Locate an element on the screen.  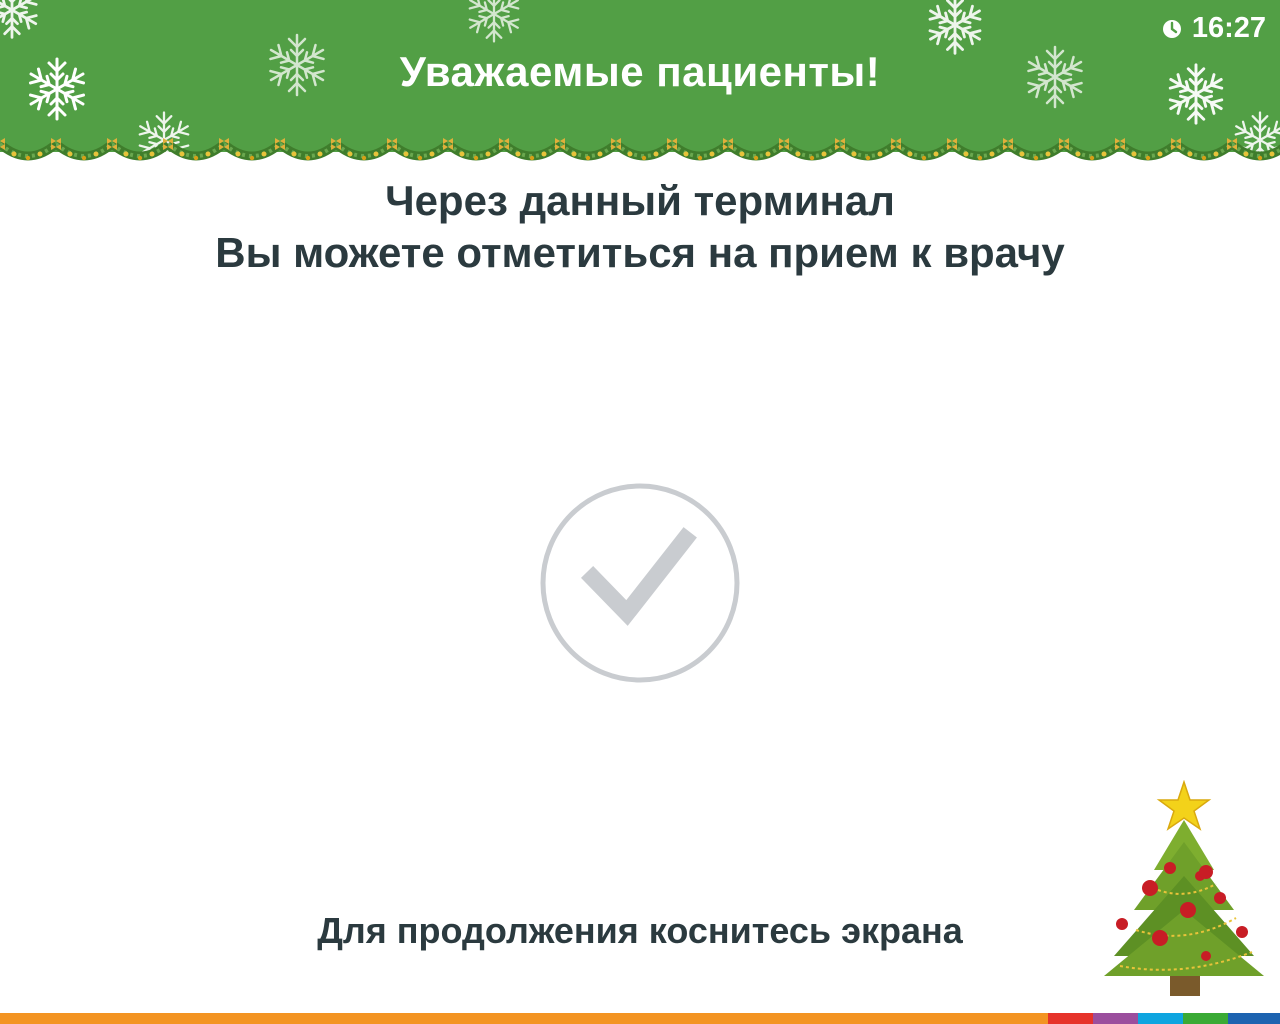
headline-line-2: Вы можете отметиться на прием к врачу is located at coordinates (640, 252).